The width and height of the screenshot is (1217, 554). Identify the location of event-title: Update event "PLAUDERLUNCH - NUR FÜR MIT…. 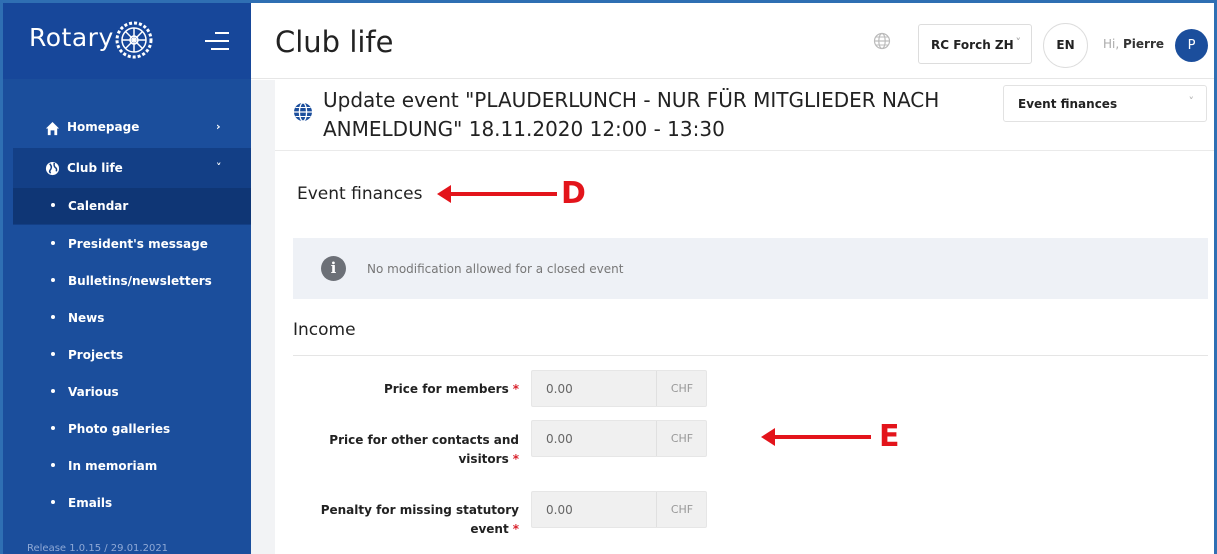
(631, 114).